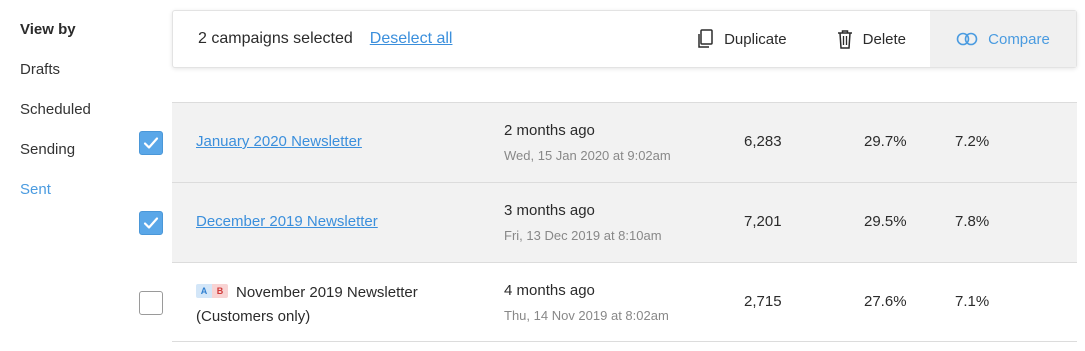 The width and height of the screenshot is (1085, 351). Describe the element at coordinates (763, 141) in the screenshot. I see `recipients-count: 6,283` at that location.